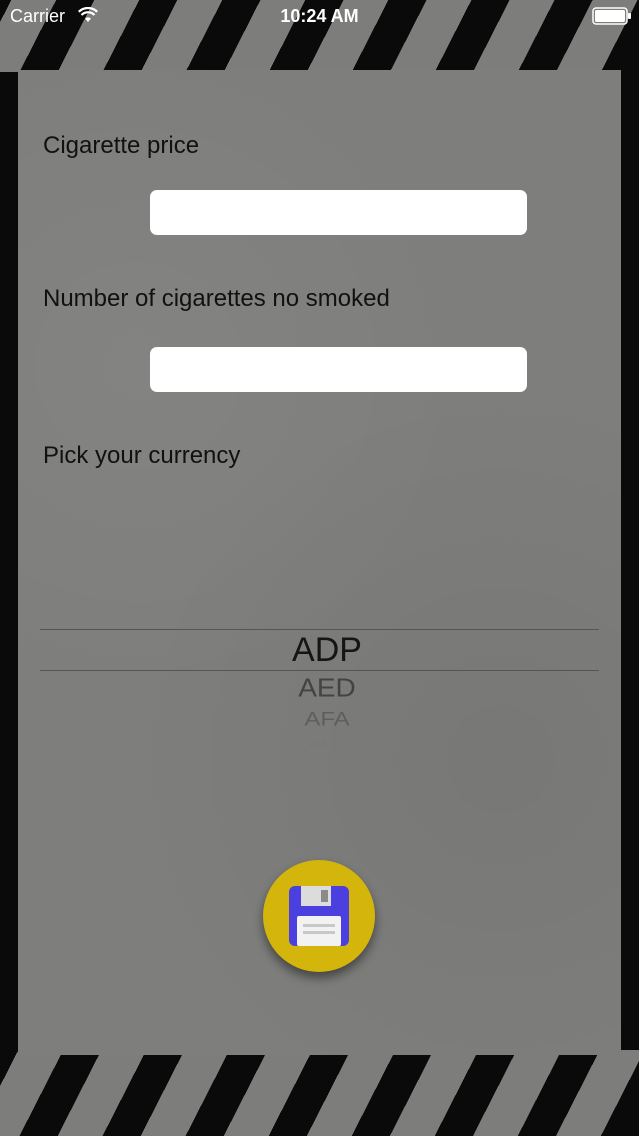 The image size is (639, 1136). I want to click on status-time: 10:24 AM, so click(319, 16).